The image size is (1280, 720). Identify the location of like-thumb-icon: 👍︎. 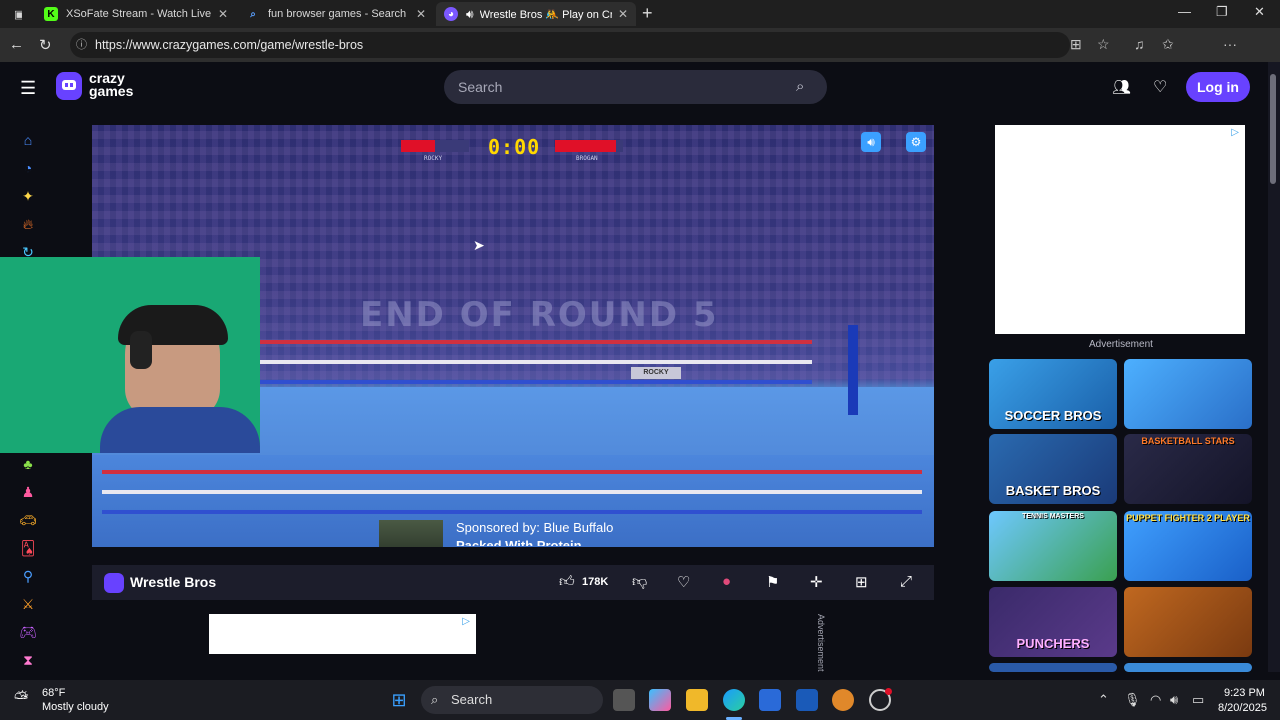
(567, 582).